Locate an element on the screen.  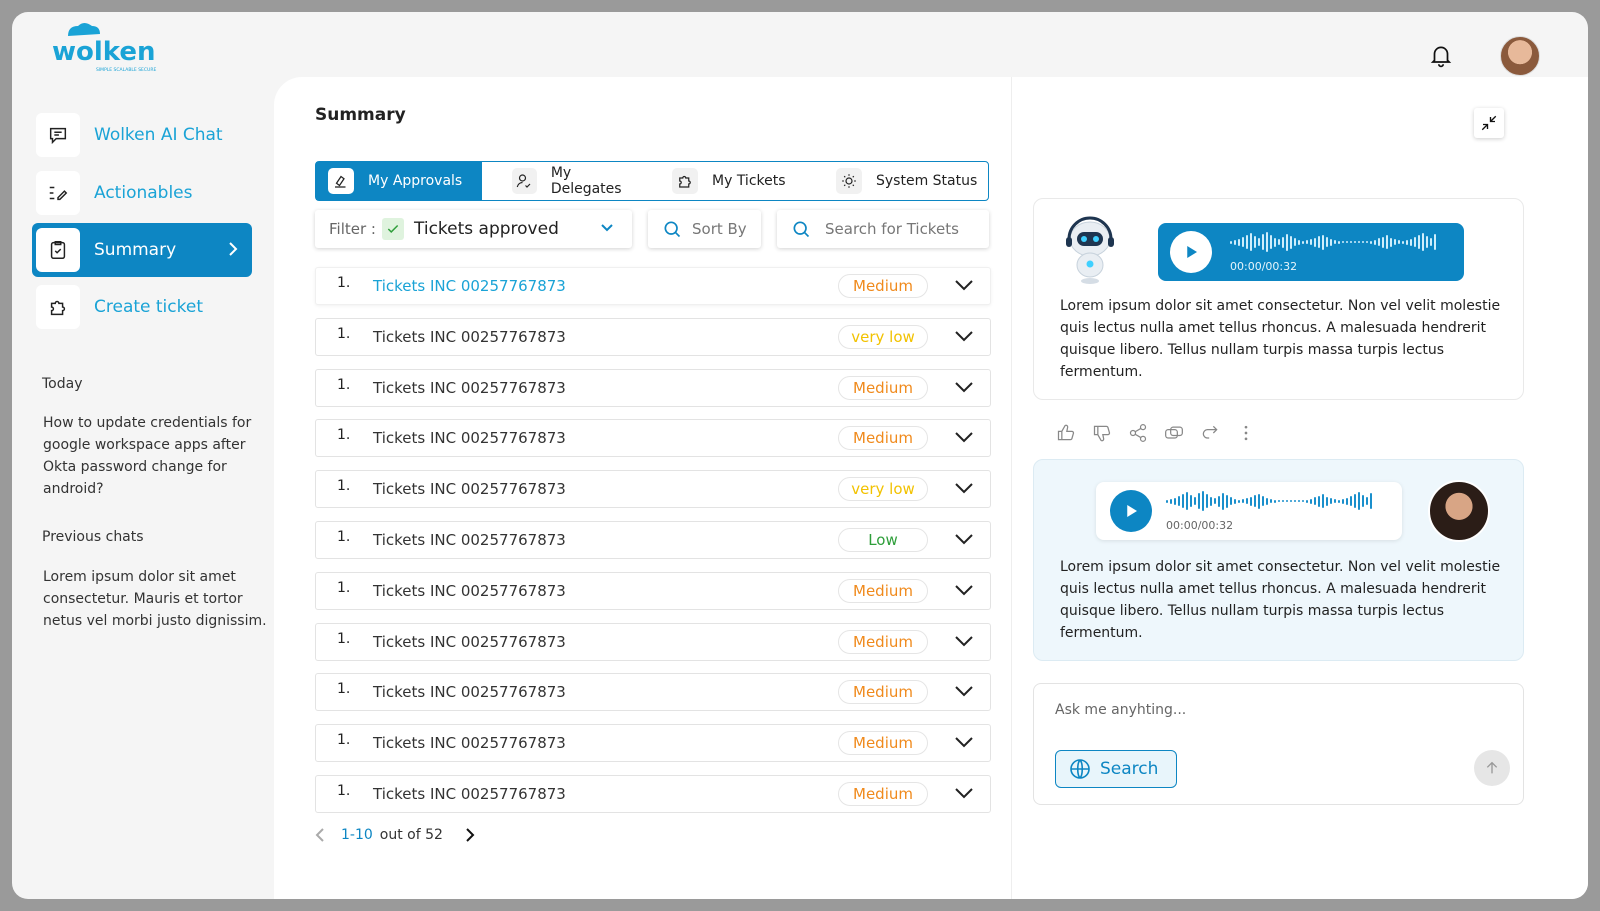
globe-icon is located at coordinates (1080, 769).